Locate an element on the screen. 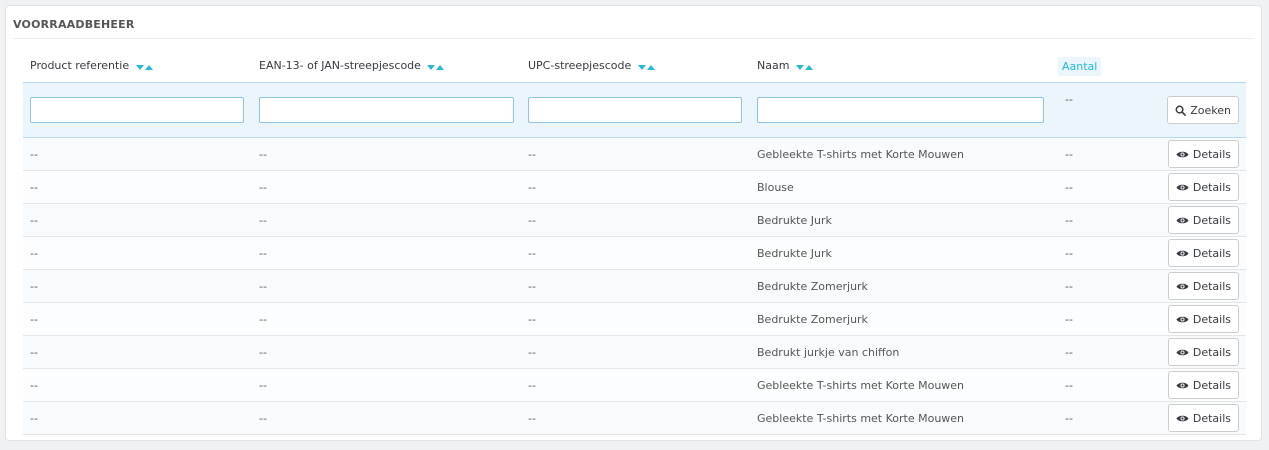 Image resolution: width=1269 pixels, height=450 pixels. search-button-label: Zoeken is located at coordinates (1210, 110).